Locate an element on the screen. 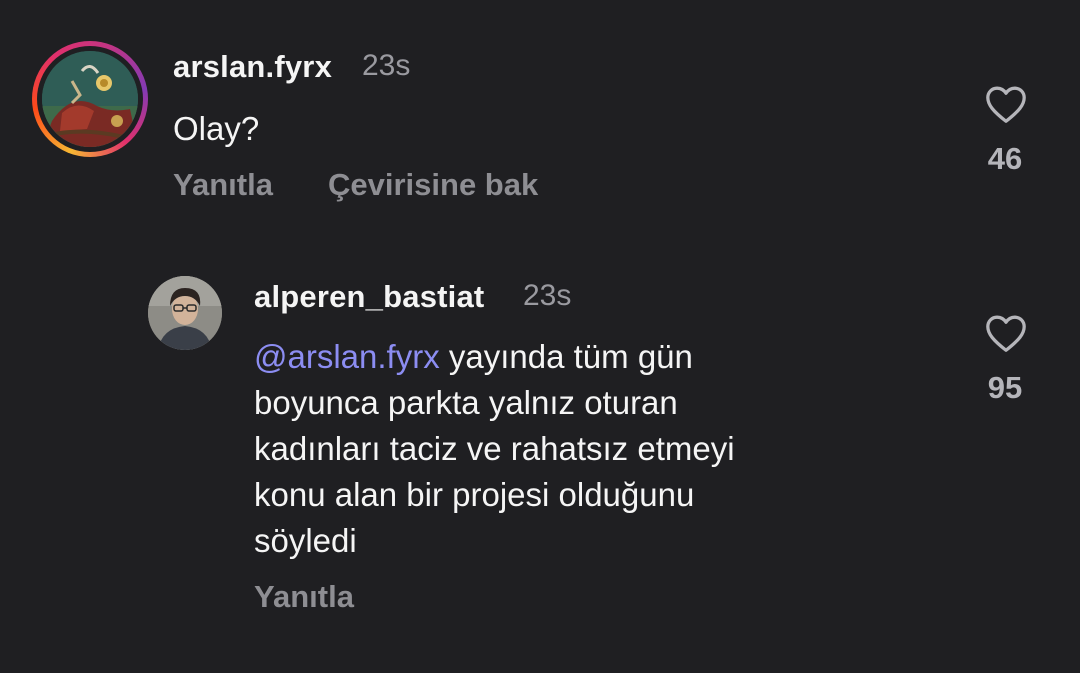 The width and height of the screenshot is (1080, 673). reply-text-line-5: söyledi is located at coordinates (305, 540).